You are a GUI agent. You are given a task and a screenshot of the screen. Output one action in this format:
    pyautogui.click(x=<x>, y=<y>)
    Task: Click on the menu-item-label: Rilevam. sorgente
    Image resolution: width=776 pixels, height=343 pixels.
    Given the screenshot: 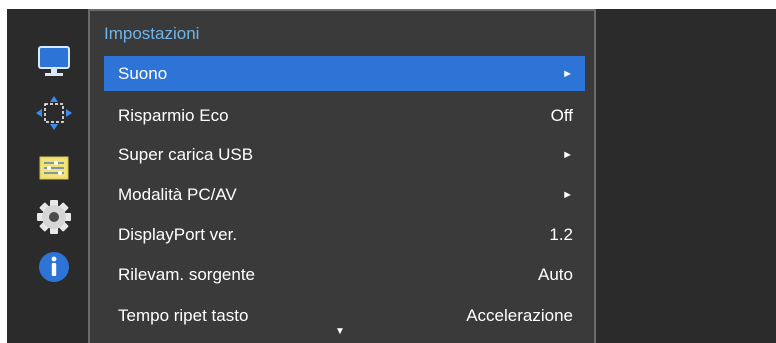 What is the action you would take?
    pyautogui.click(x=187, y=274)
    